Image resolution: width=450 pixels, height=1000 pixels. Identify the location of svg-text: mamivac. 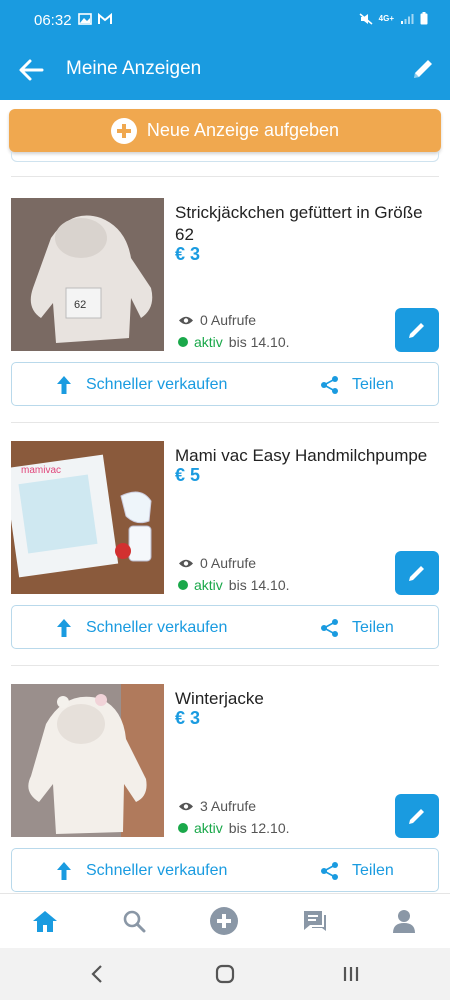
(41, 470).